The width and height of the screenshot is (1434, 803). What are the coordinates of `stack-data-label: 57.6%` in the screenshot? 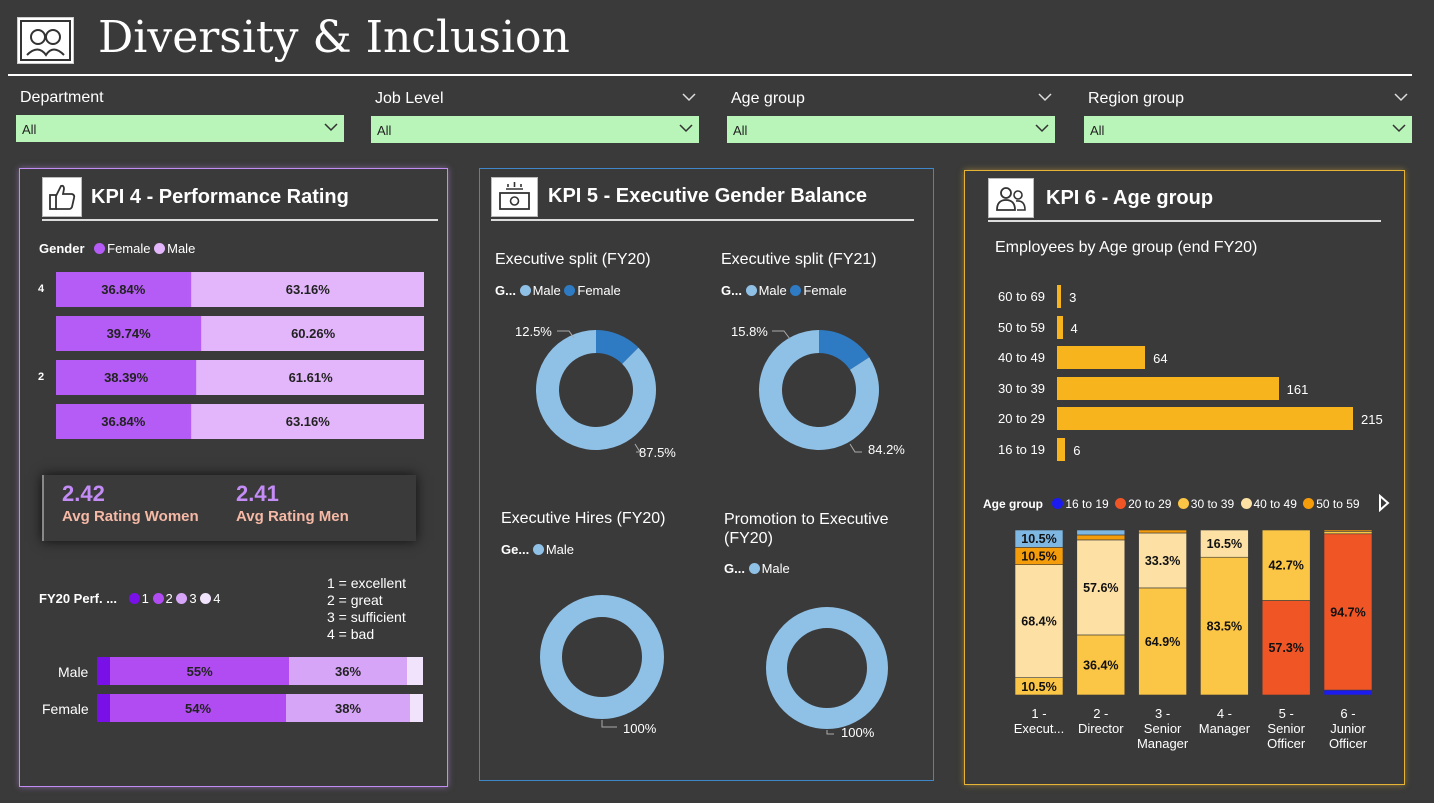 It's located at (1100, 588).